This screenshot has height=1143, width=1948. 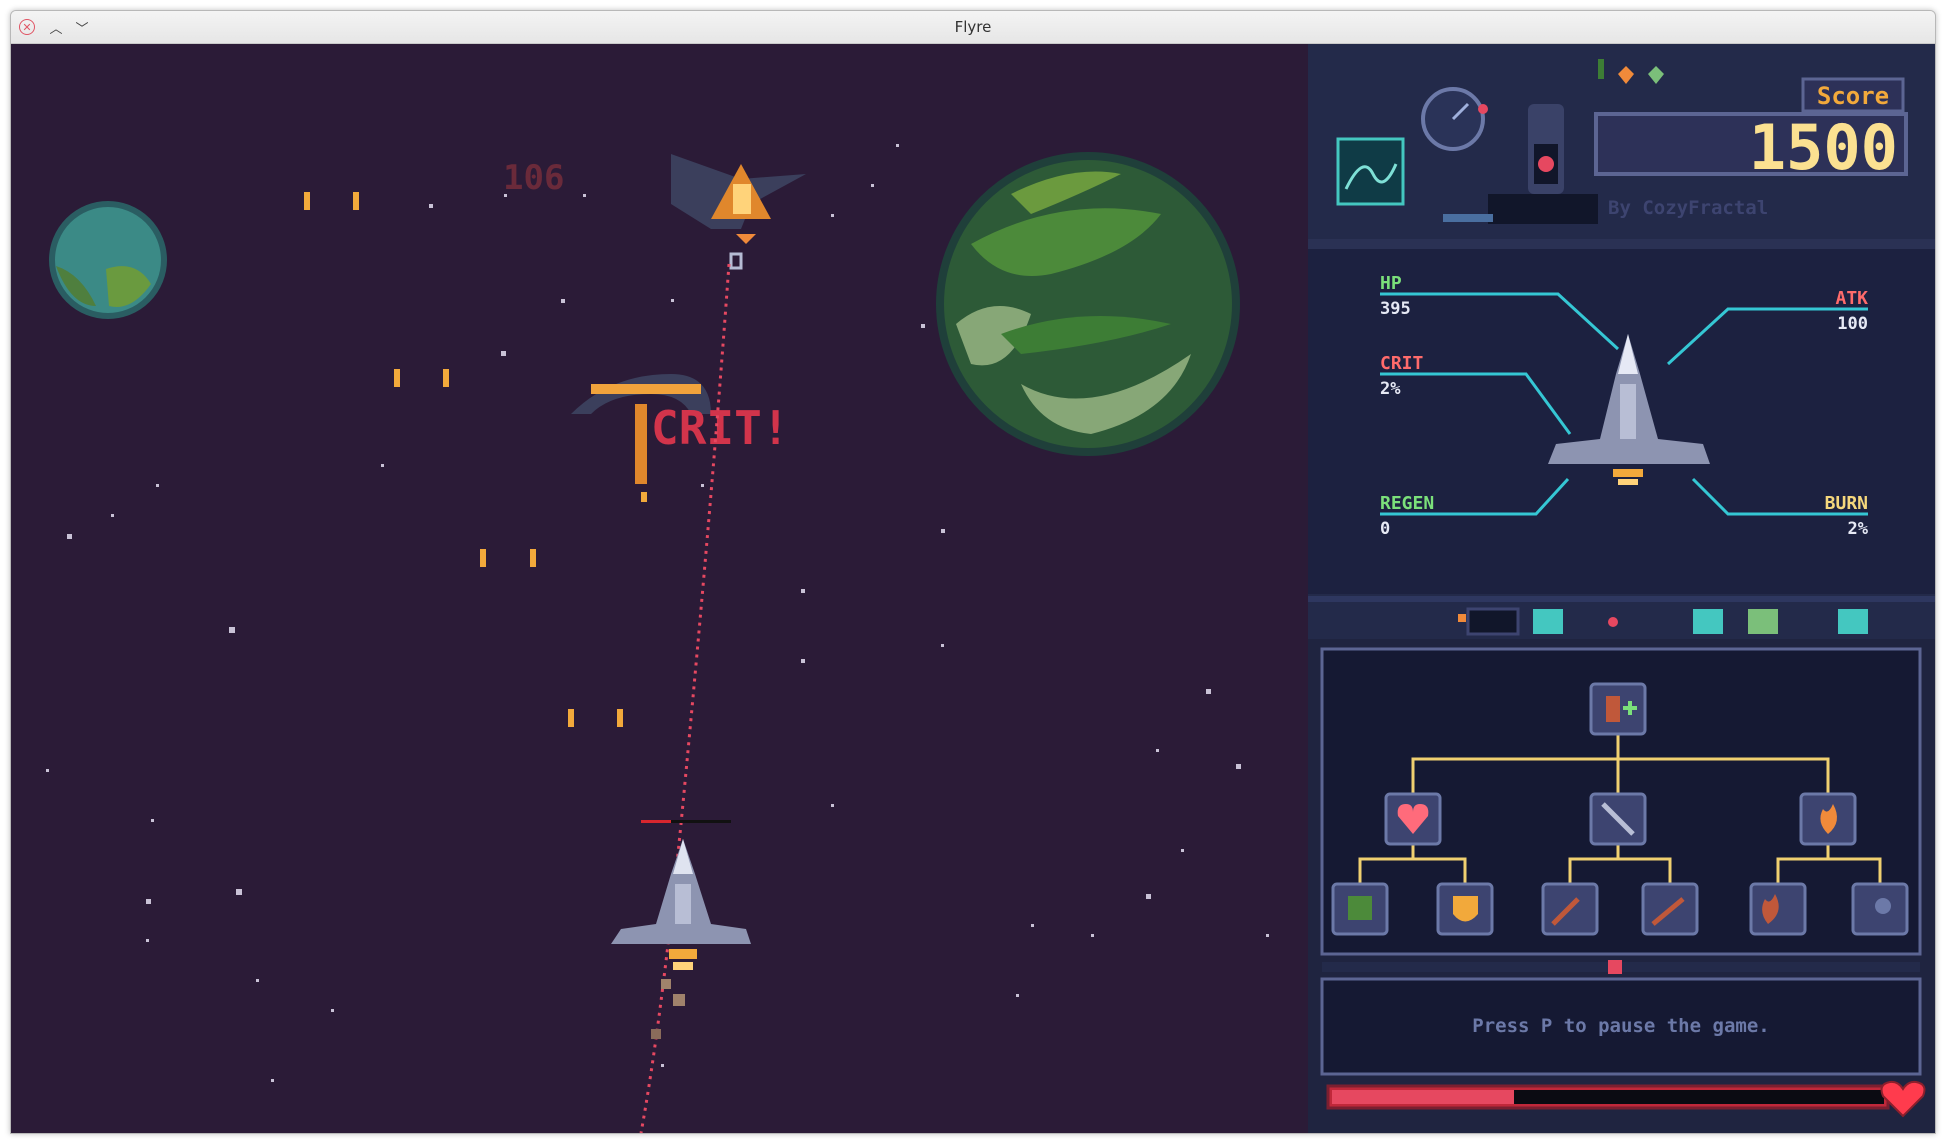 What do you see at coordinates (1846, 503) in the screenshot?
I see `stat-burn-label: BURN` at bounding box center [1846, 503].